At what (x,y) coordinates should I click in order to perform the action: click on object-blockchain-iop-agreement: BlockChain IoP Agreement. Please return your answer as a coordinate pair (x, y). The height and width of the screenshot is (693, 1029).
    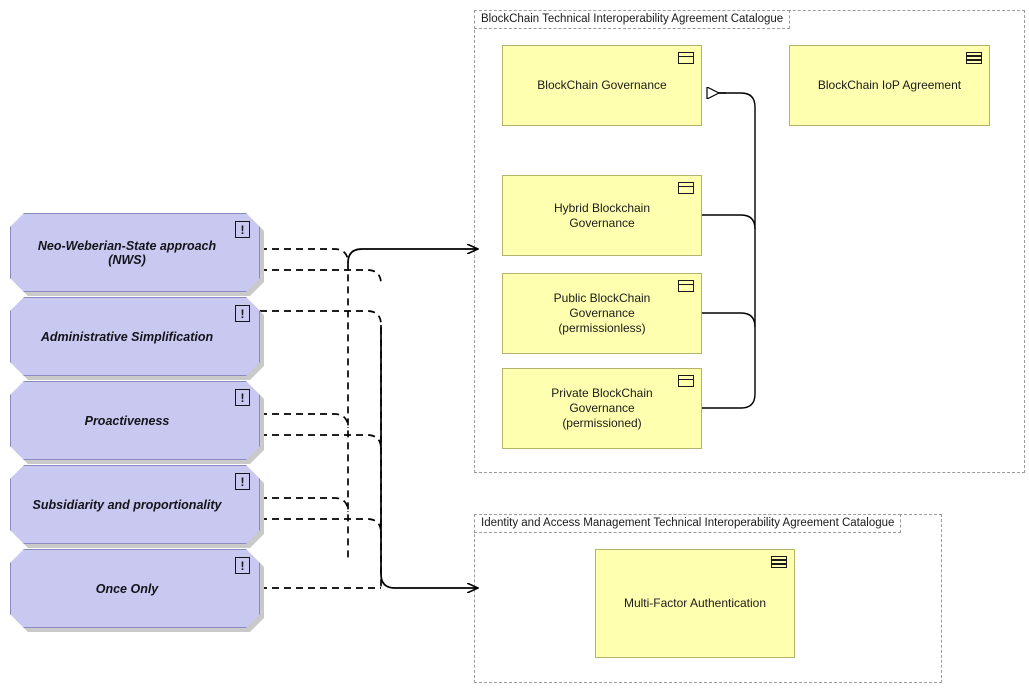
    Looking at the image, I should click on (889, 85).